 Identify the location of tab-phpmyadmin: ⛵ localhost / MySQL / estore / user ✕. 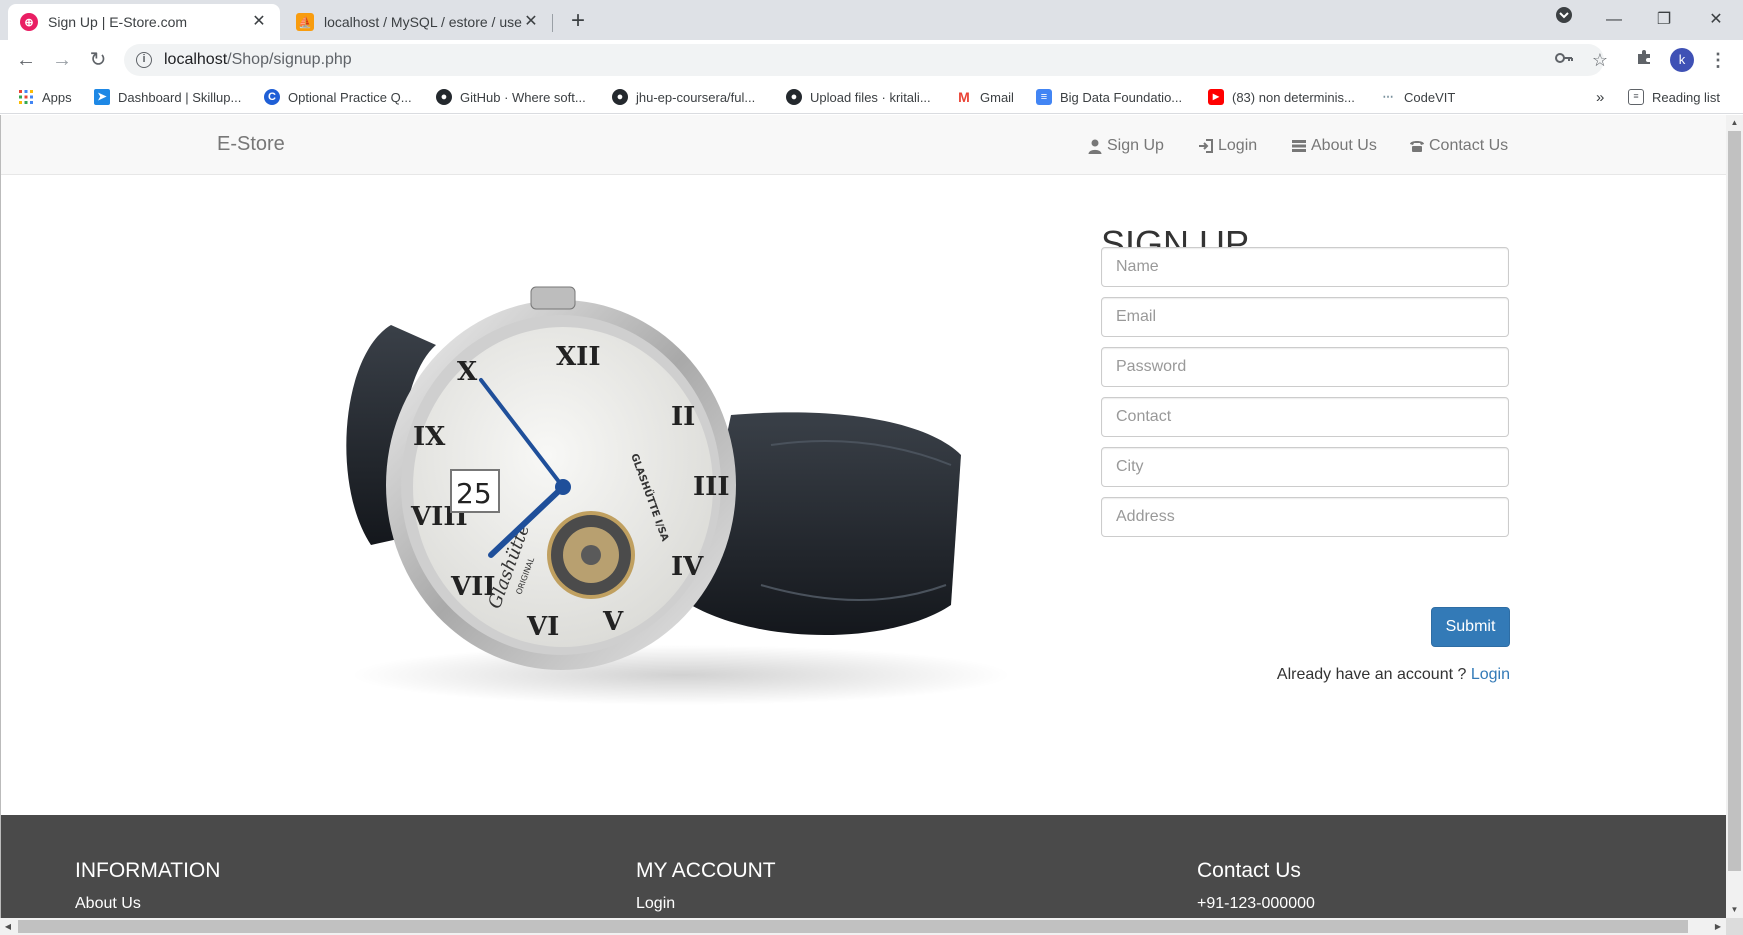
(418, 22).